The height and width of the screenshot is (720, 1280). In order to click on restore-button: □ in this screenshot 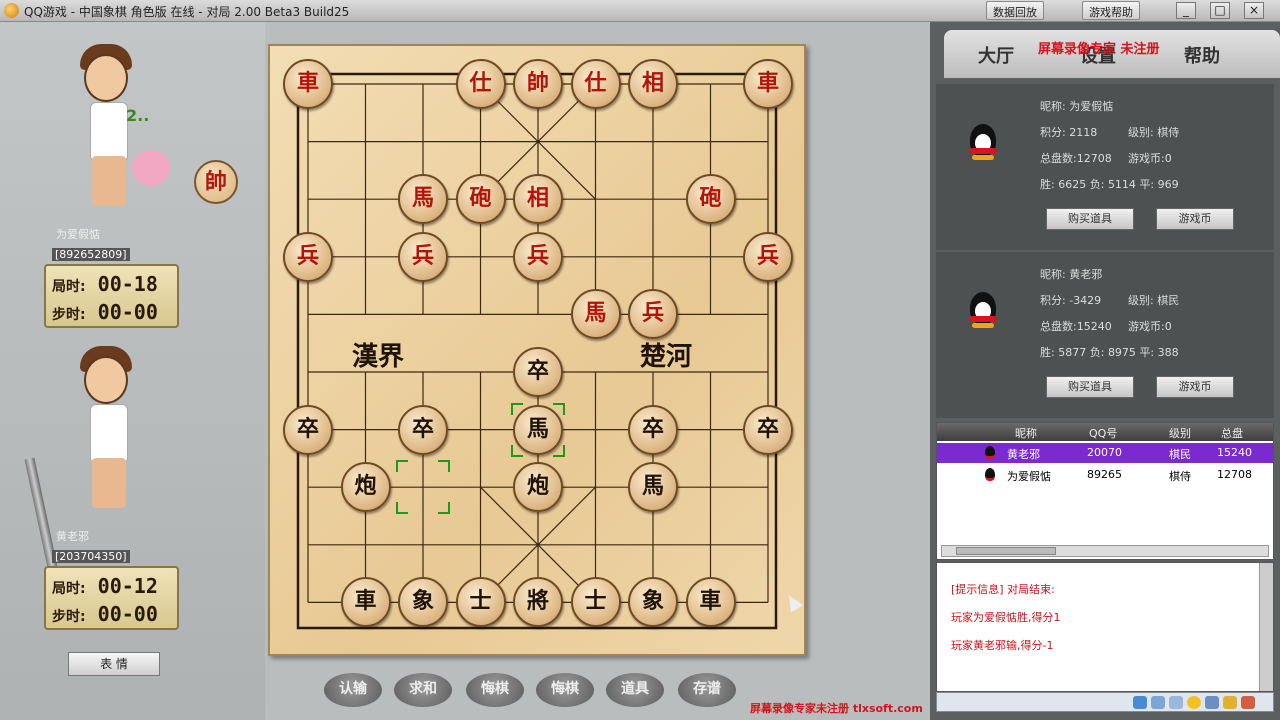, I will do `click(1220, 10)`.